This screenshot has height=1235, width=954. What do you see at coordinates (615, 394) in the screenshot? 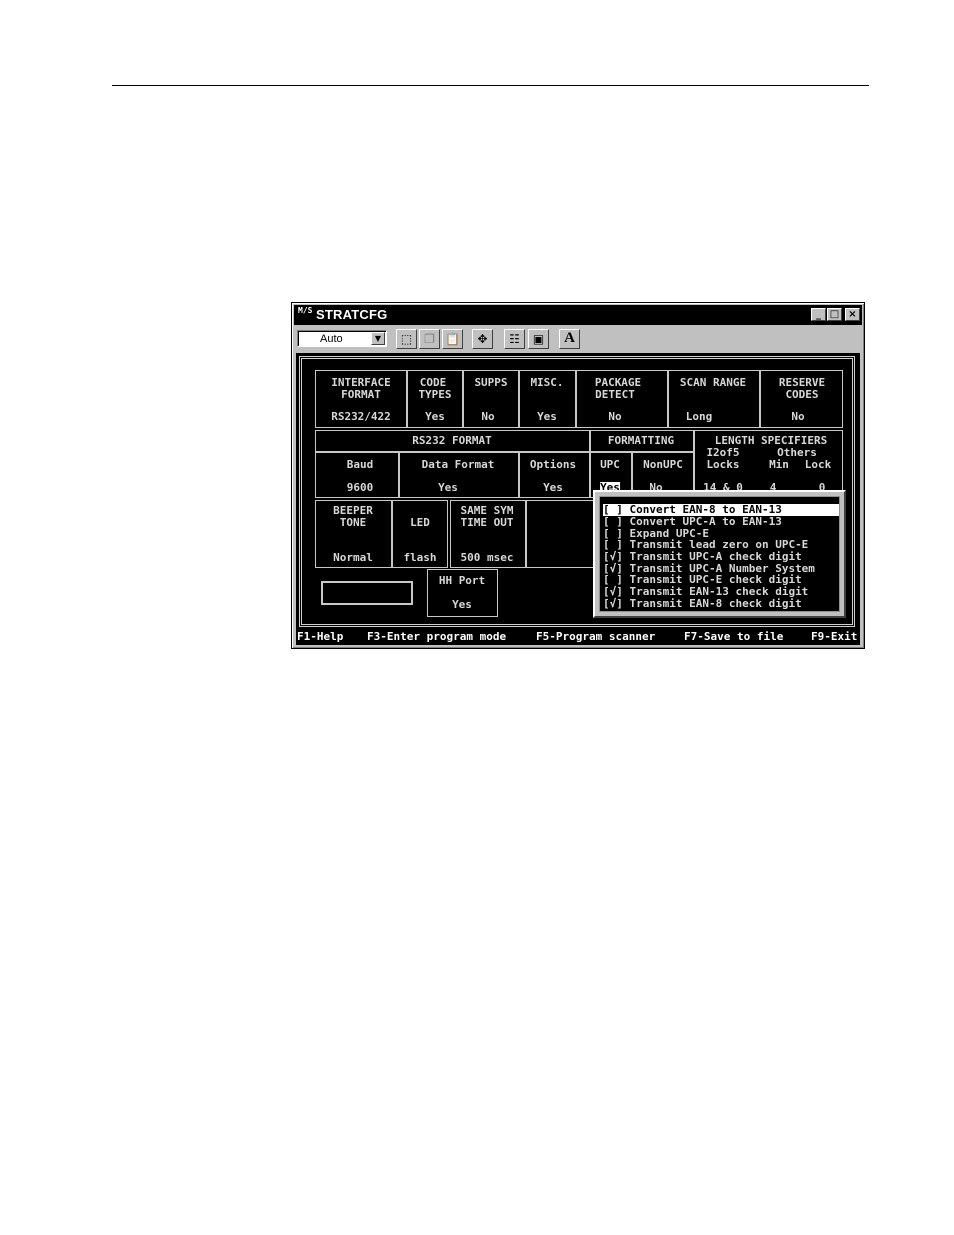
I see `package-detect-label2: DETECT` at bounding box center [615, 394].